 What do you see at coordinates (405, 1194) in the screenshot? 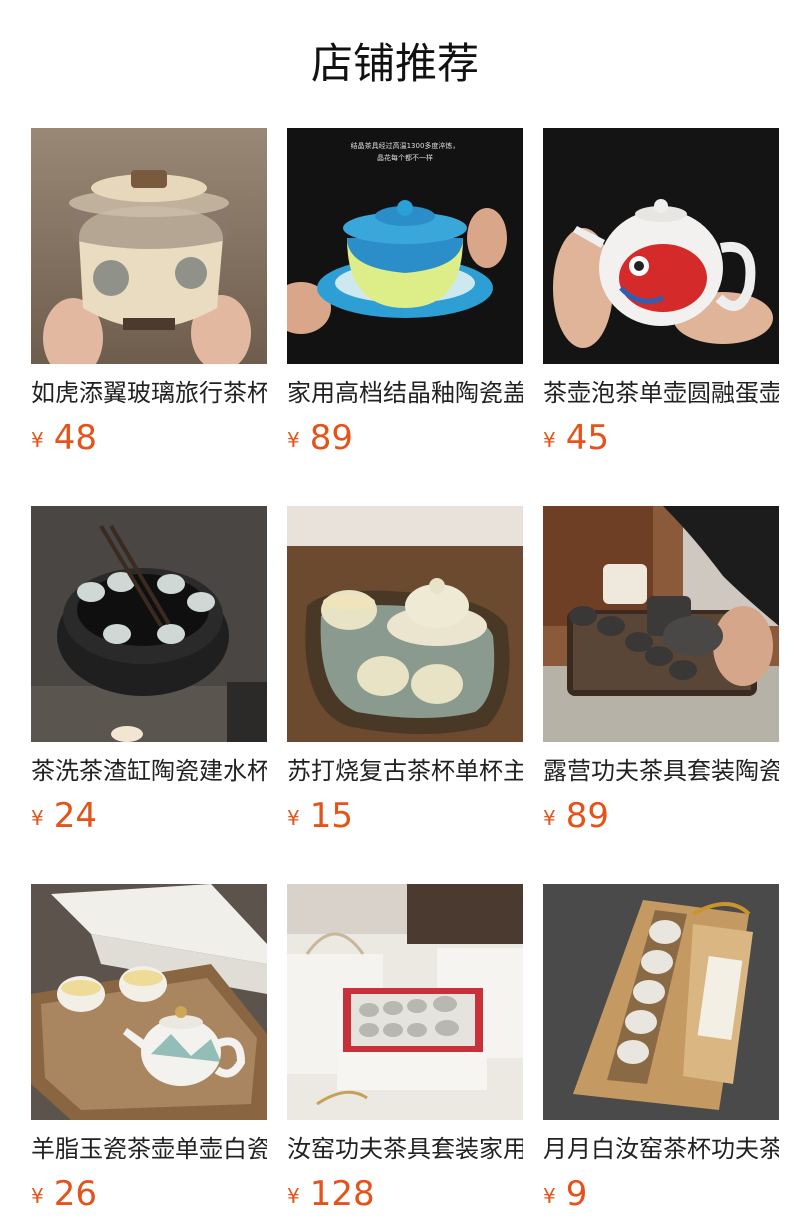
I see `product-price: ¥128` at bounding box center [405, 1194].